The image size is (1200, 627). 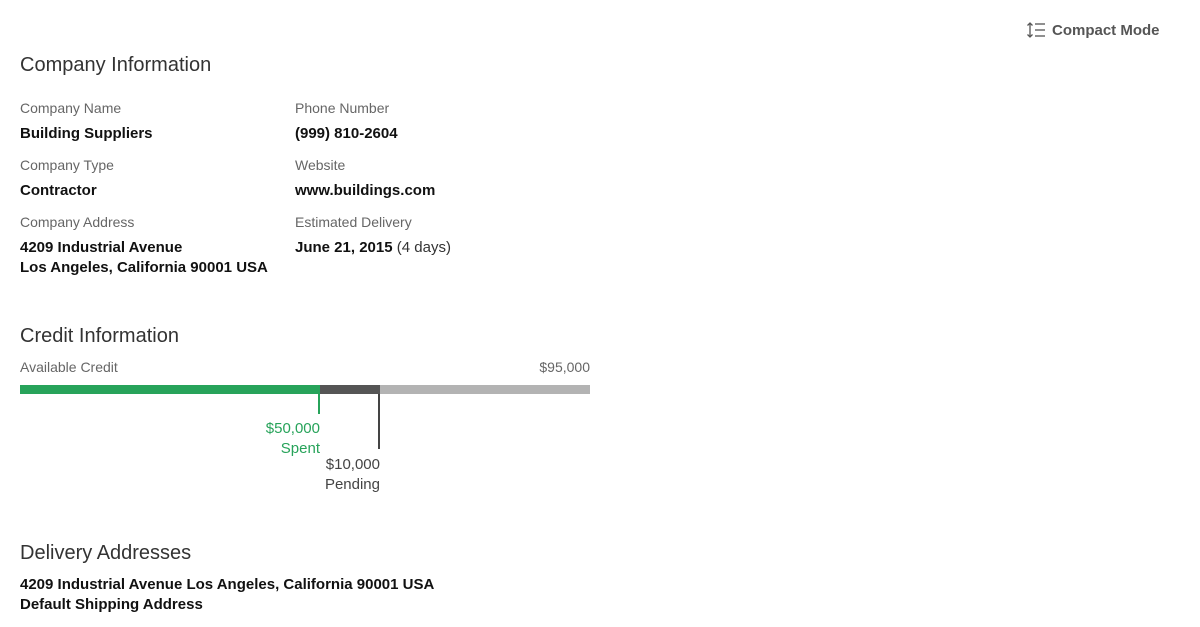 What do you see at coordinates (99, 336) in the screenshot?
I see `credit-info-title: Credit Information` at bounding box center [99, 336].